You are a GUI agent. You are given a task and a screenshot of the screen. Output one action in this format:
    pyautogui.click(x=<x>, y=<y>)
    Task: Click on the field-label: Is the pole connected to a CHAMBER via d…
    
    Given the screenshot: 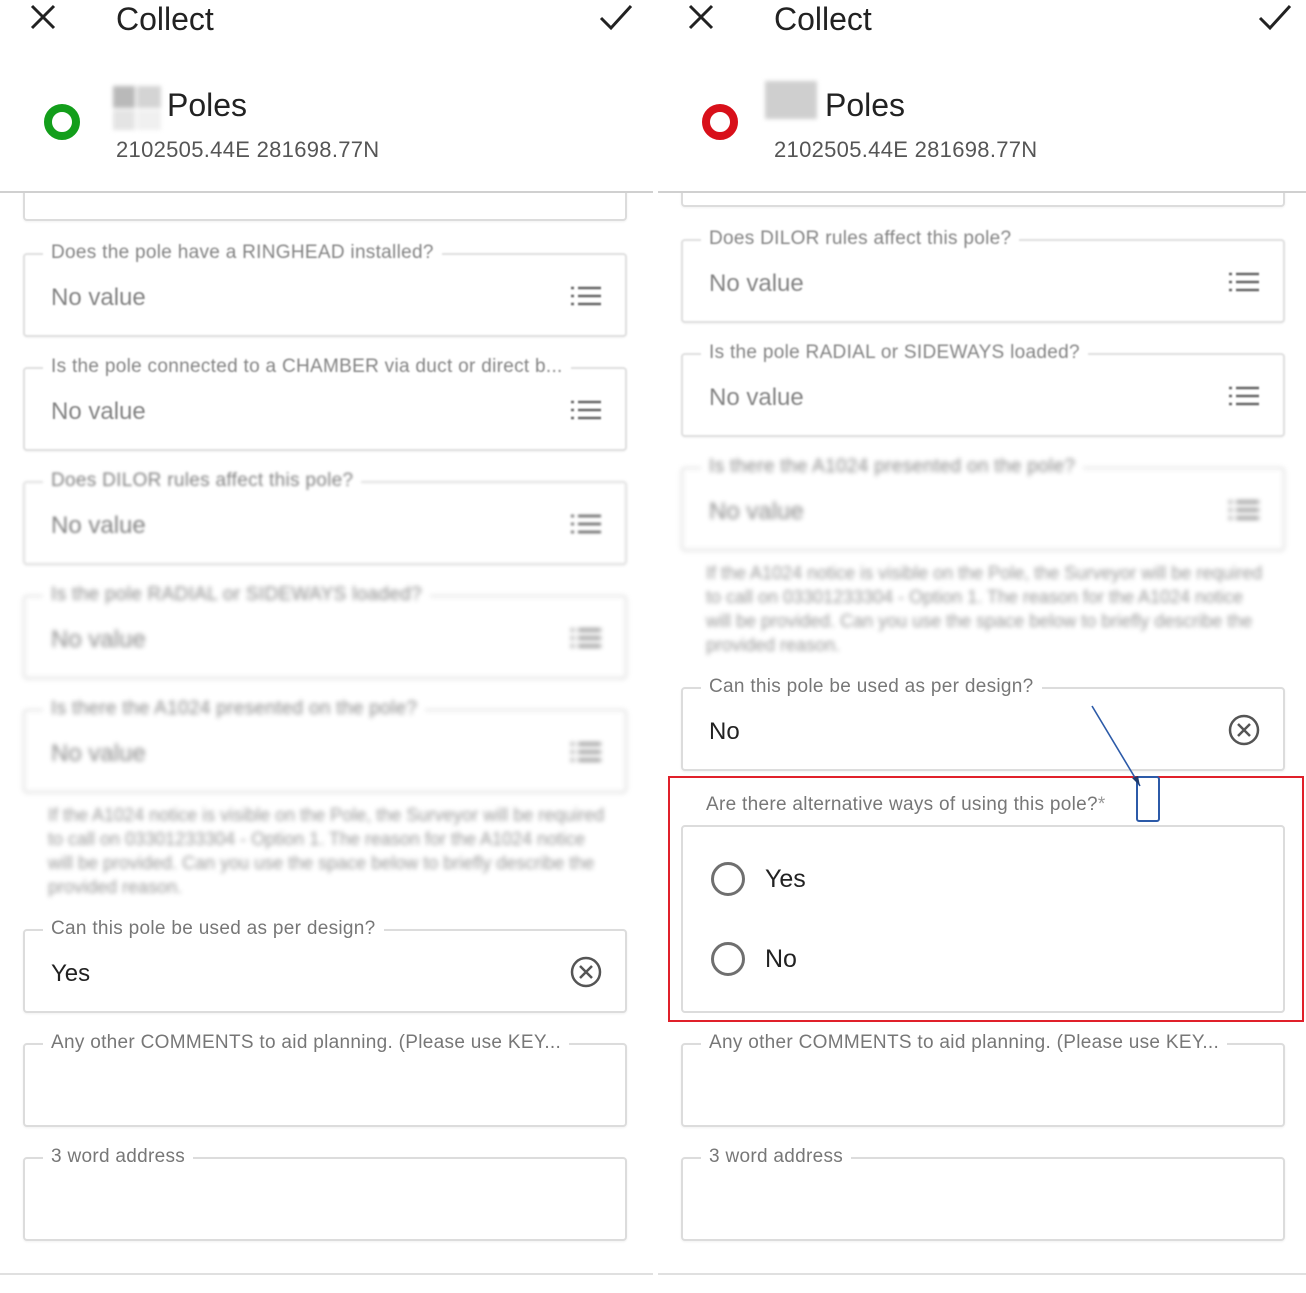 What is the action you would take?
    pyautogui.click(x=307, y=367)
    